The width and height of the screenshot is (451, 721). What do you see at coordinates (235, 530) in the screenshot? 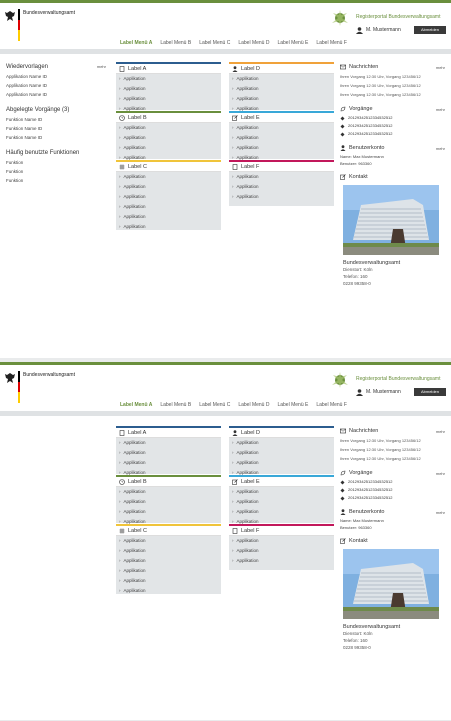
I see `document-icon` at bounding box center [235, 530].